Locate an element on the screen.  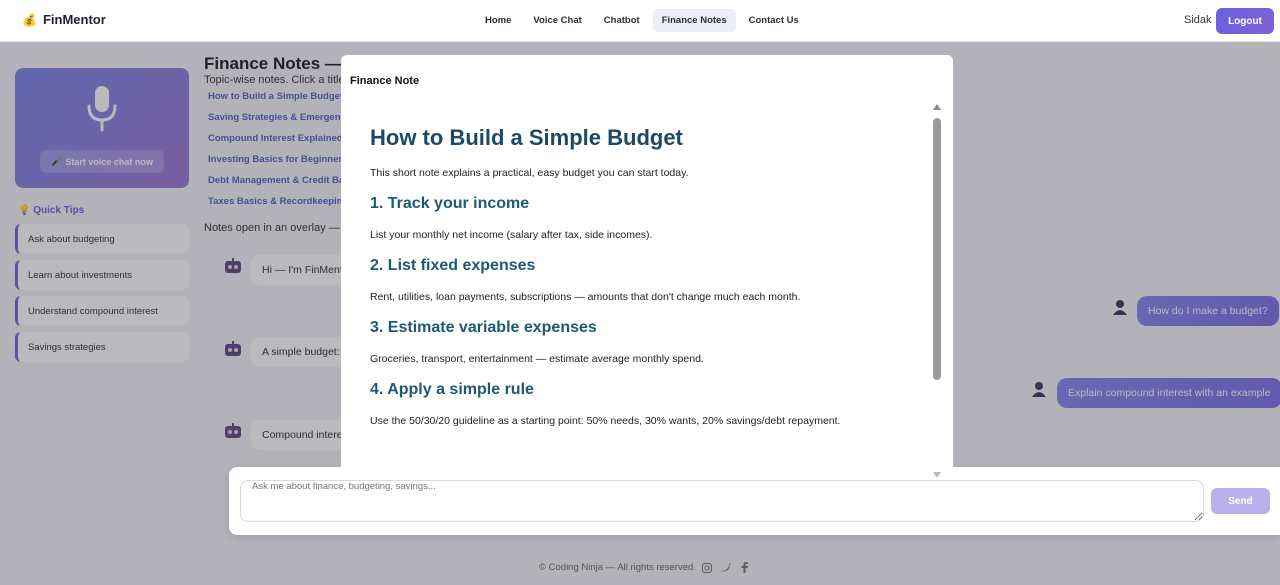
chat-input-bar: Send is located at coordinates (754, 501).